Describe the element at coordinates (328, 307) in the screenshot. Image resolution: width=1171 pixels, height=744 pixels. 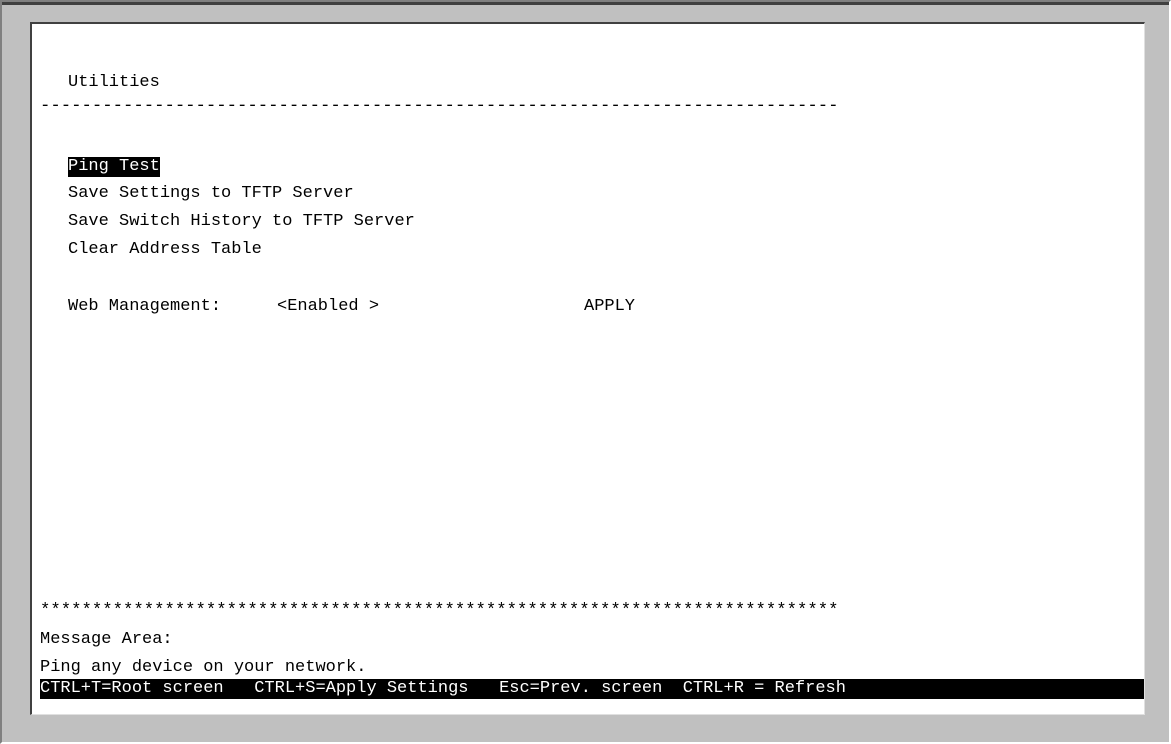
I see `web-management-toggle: <Enabled >` at that location.